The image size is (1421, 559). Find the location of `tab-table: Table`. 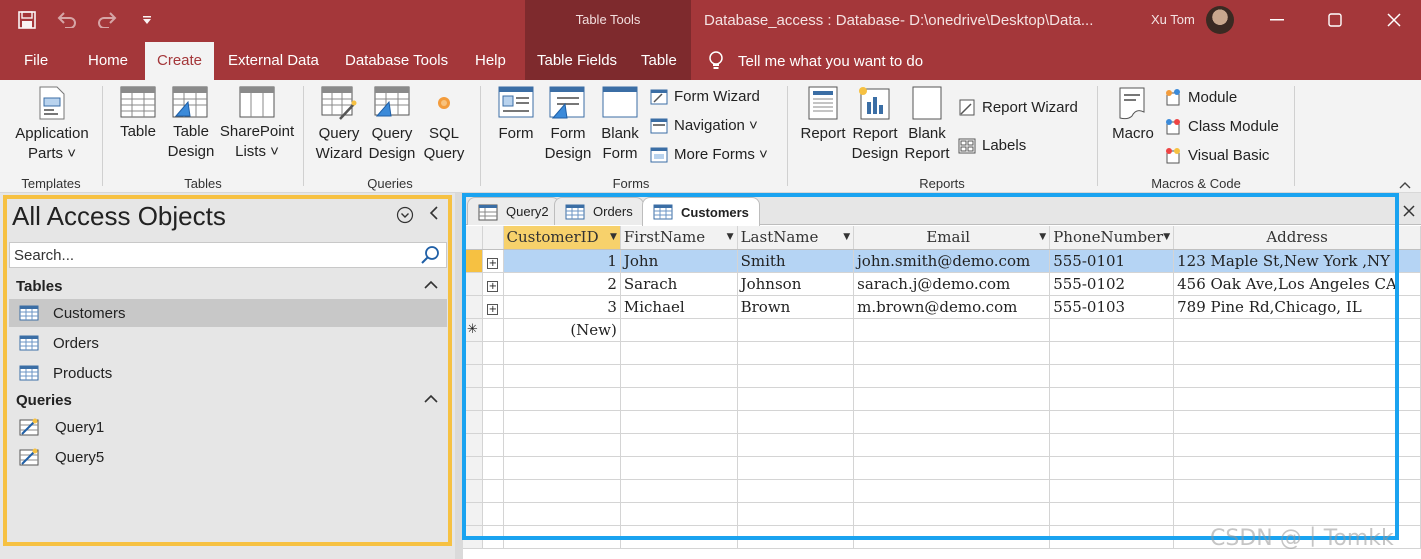

tab-table: Table is located at coordinates (659, 61).